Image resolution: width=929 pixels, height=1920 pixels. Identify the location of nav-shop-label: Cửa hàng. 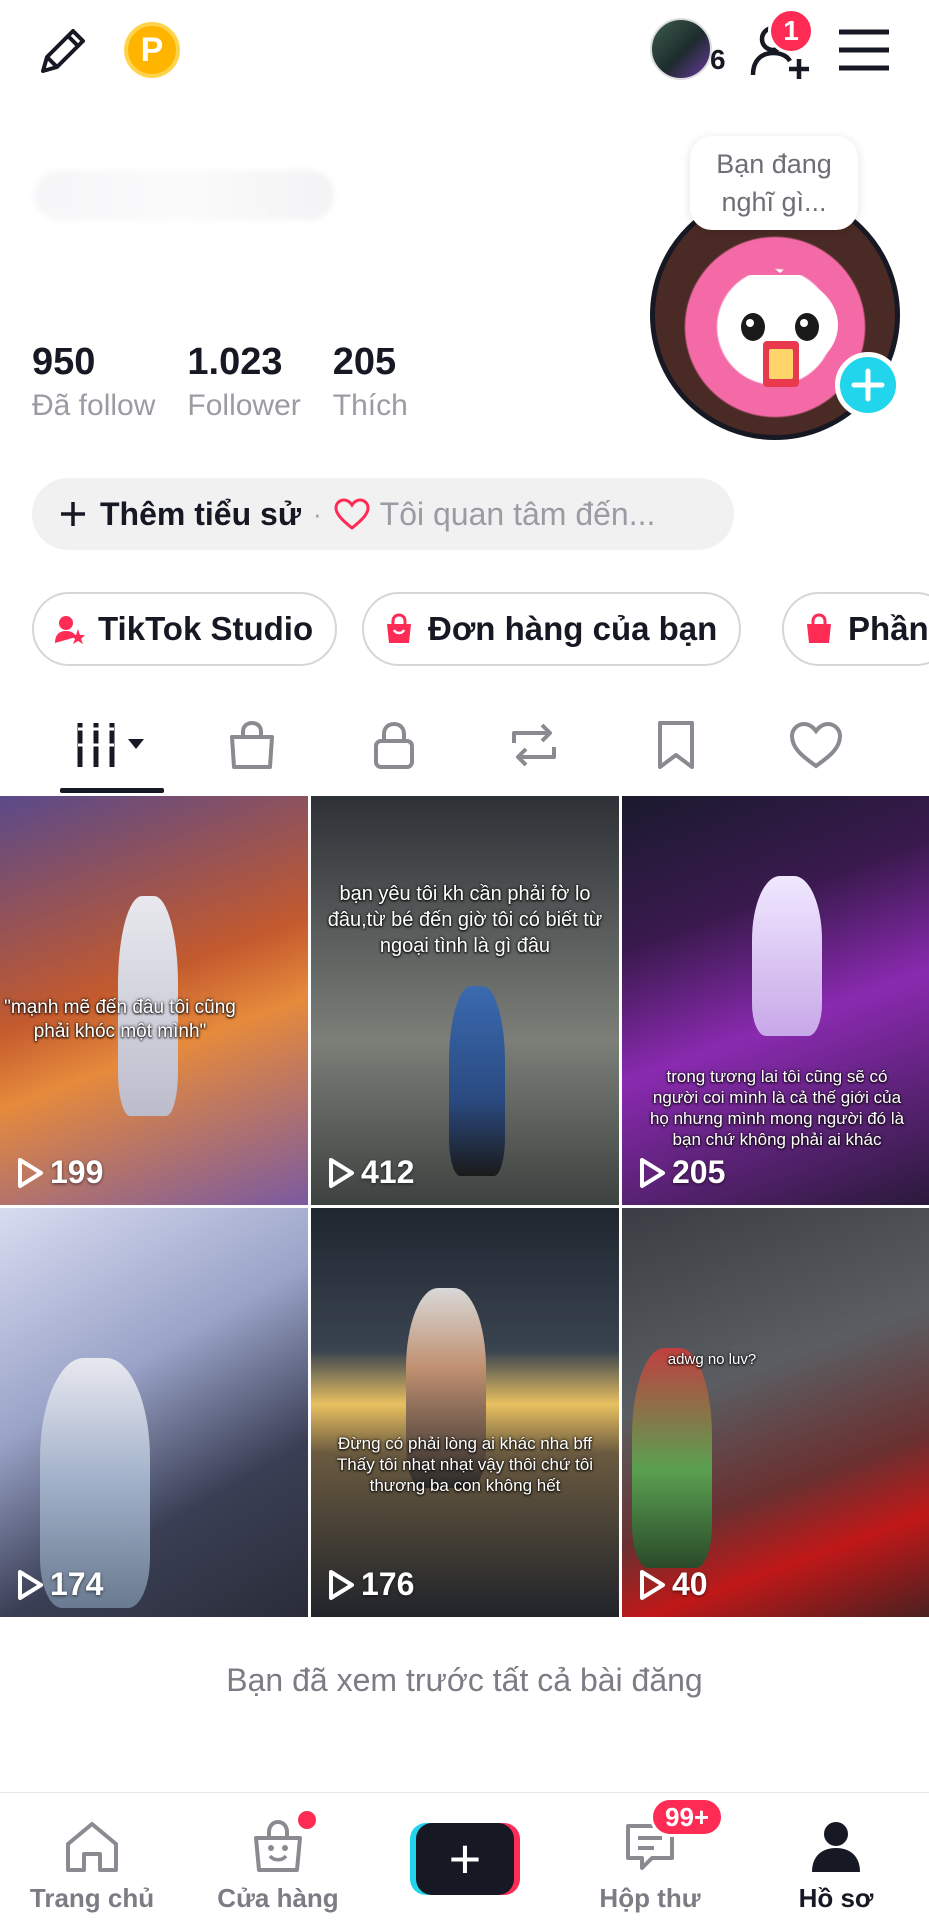
(278, 1898).